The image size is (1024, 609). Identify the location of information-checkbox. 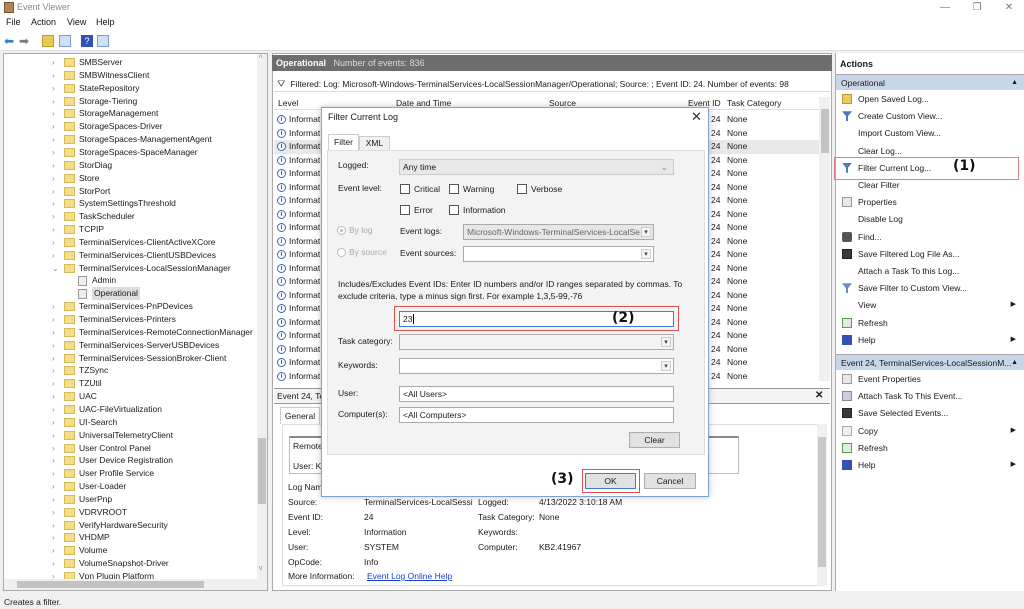
(454, 210).